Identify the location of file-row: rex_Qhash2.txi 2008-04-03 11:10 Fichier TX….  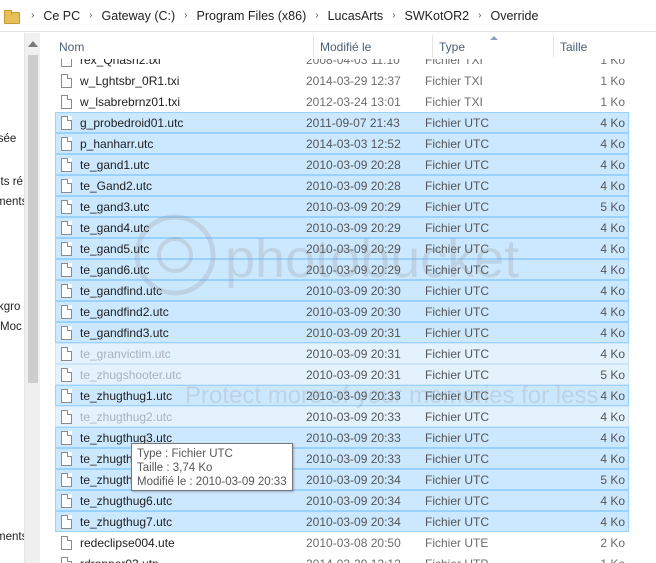
(342, 64).